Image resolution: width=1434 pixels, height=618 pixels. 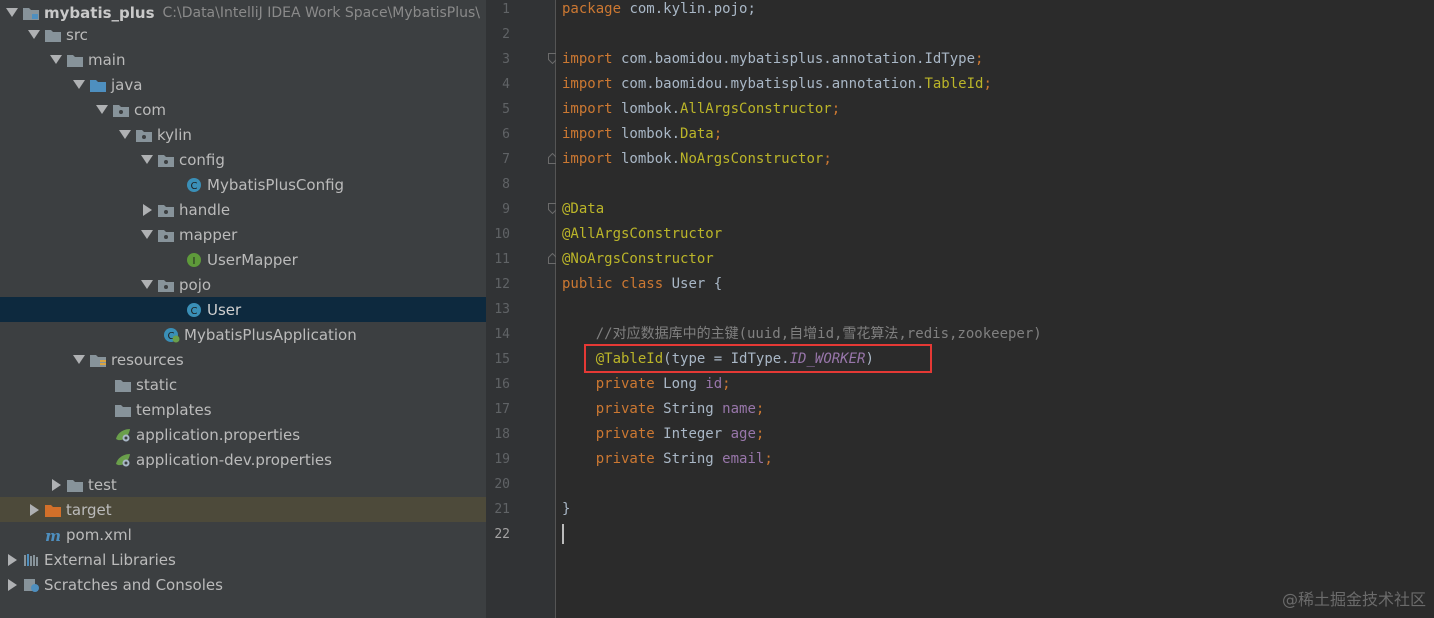 I want to click on tree-item-mapper: mapper, so click(x=243, y=234).